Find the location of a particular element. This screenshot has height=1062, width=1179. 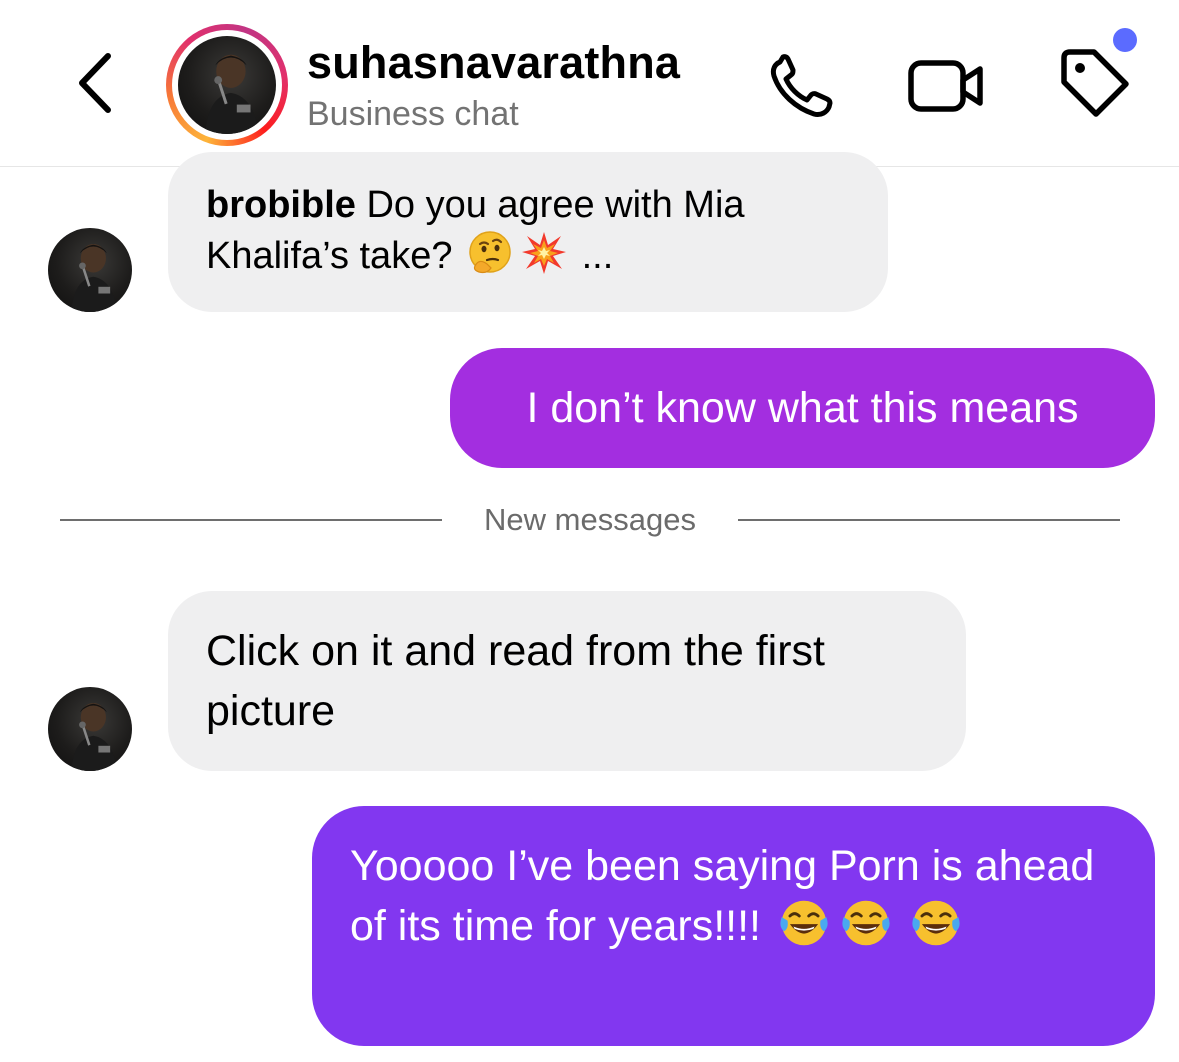

video-call-button is located at coordinates (946, 85).